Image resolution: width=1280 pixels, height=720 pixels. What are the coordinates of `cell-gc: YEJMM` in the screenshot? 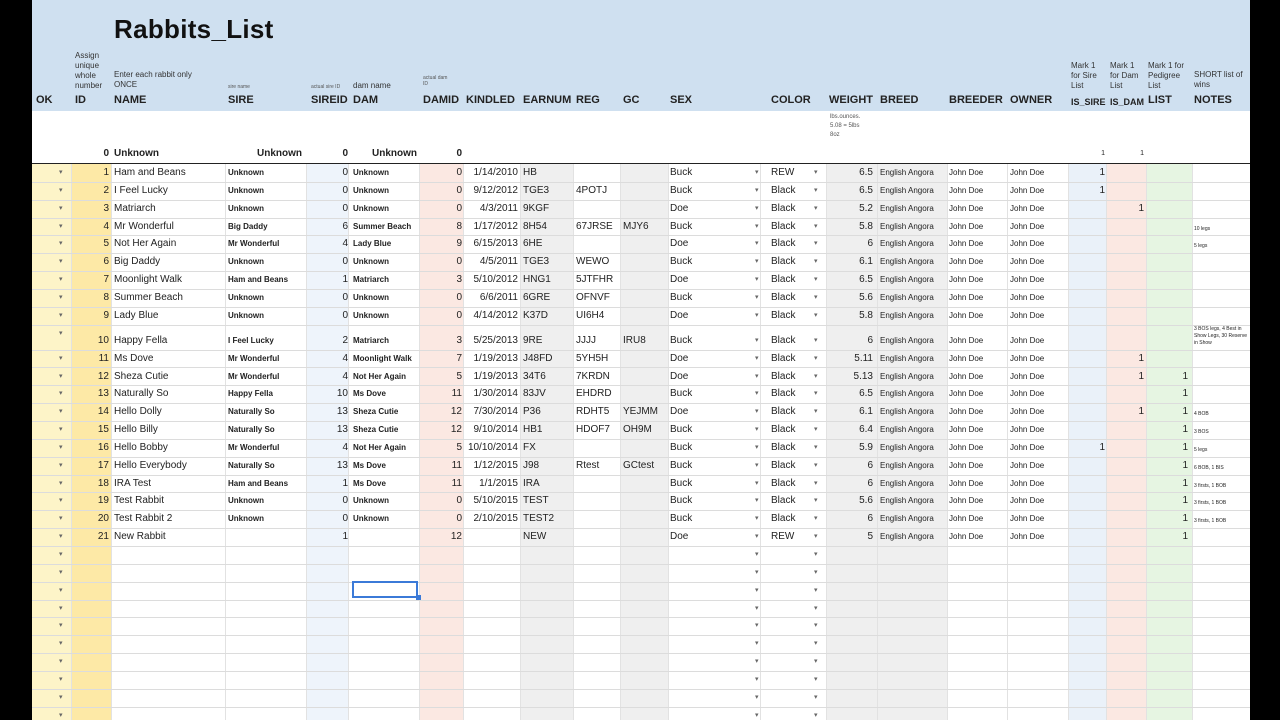 It's located at (645, 412).